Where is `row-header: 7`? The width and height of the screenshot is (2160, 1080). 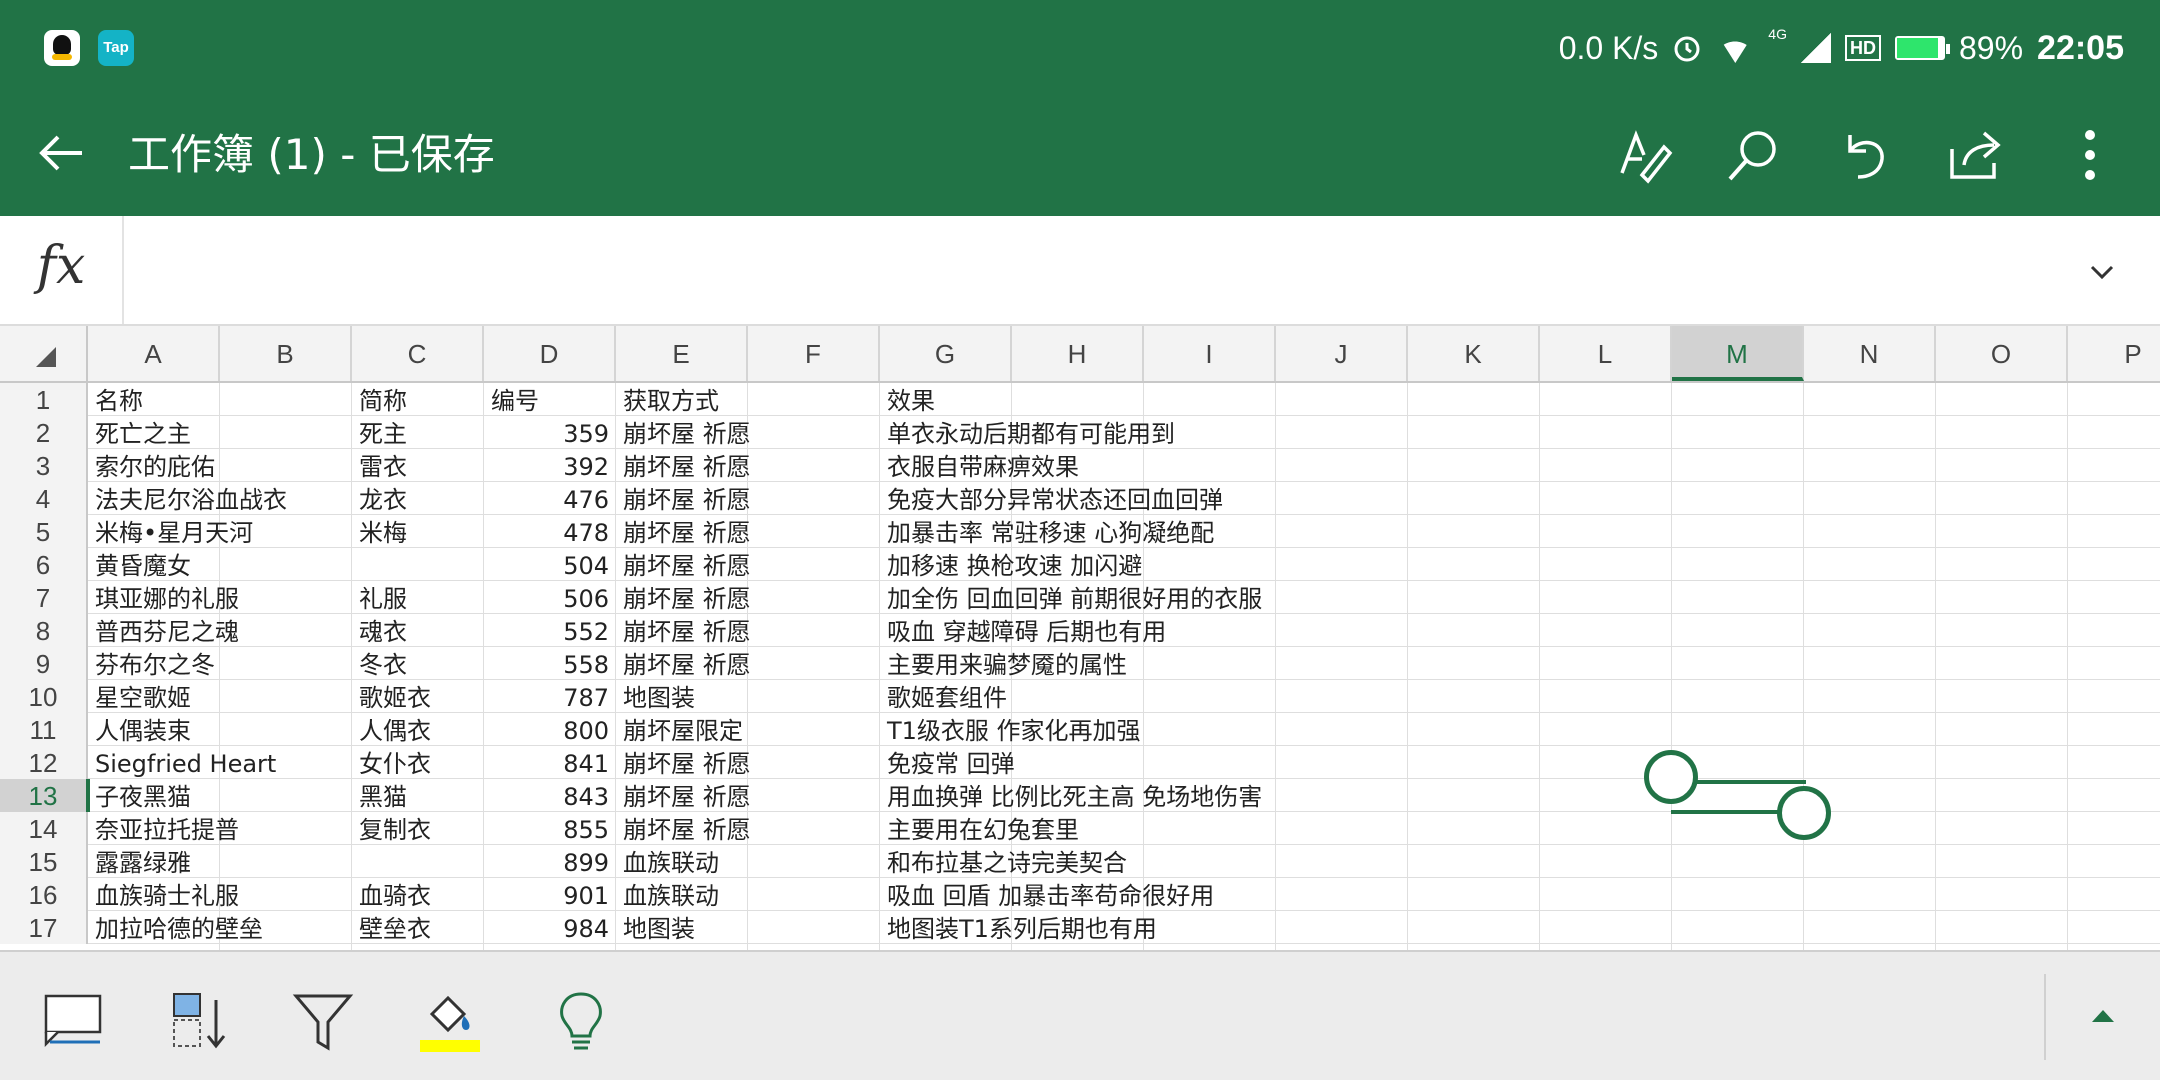
row-header: 7 is located at coordinates (44, 597).